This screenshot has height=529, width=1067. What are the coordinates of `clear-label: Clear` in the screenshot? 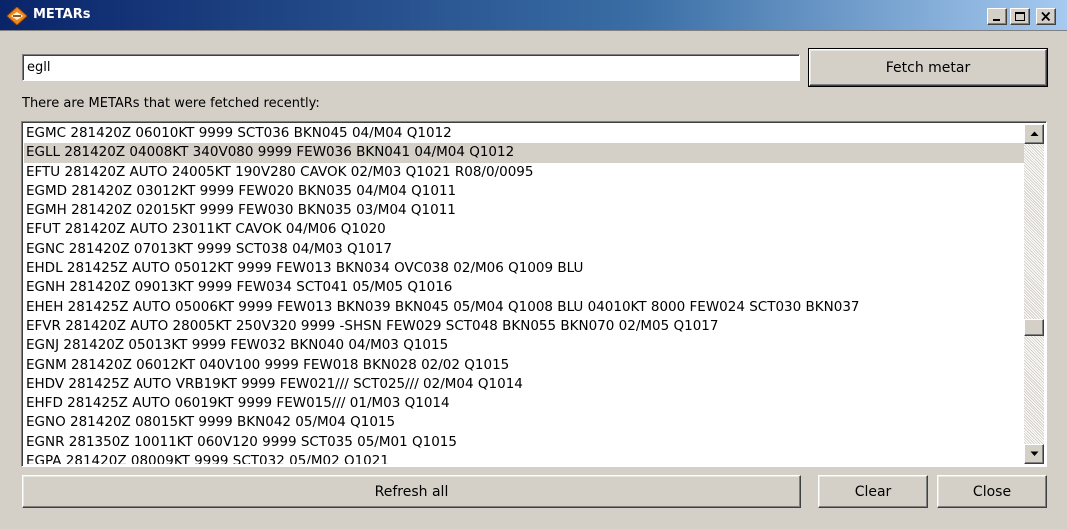 It's located at (873, 491).